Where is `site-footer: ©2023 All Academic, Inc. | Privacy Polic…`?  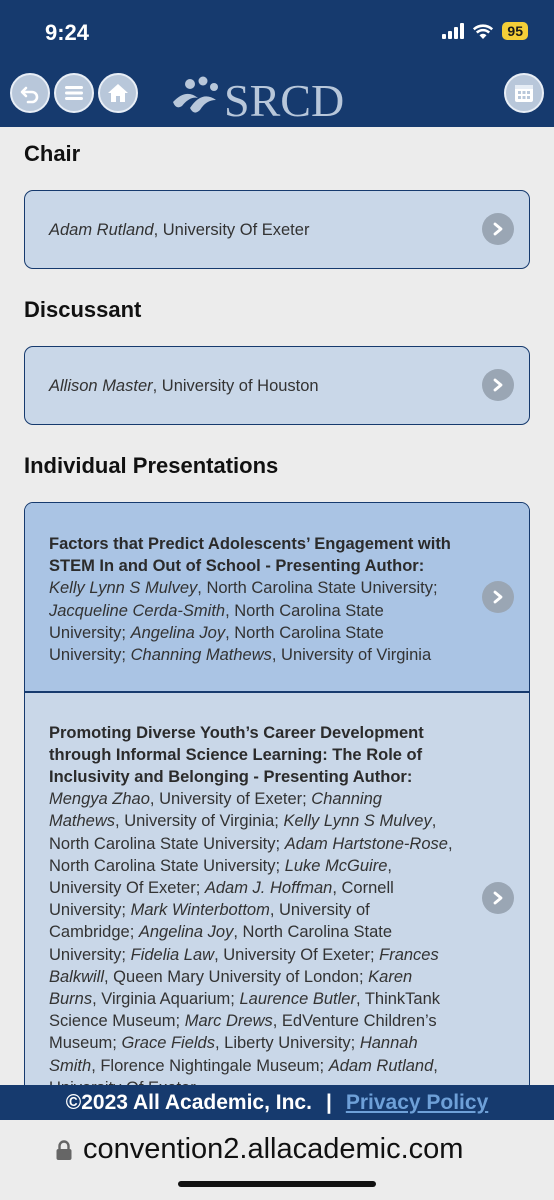 site-footer: ©2023 All Academic, Inc. | Privacy Polic… is located at coordinates (277, 1102).